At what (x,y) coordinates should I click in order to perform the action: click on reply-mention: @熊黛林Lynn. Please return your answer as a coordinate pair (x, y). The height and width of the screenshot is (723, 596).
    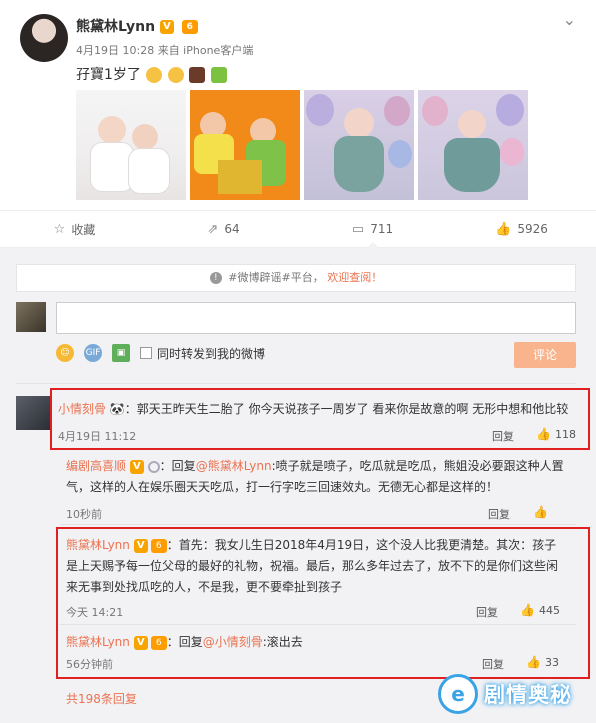
    Looking at the image, I should click on (234, 466).